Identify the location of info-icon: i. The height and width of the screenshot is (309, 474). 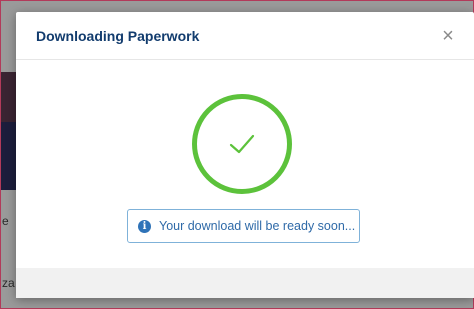
(144, 226).